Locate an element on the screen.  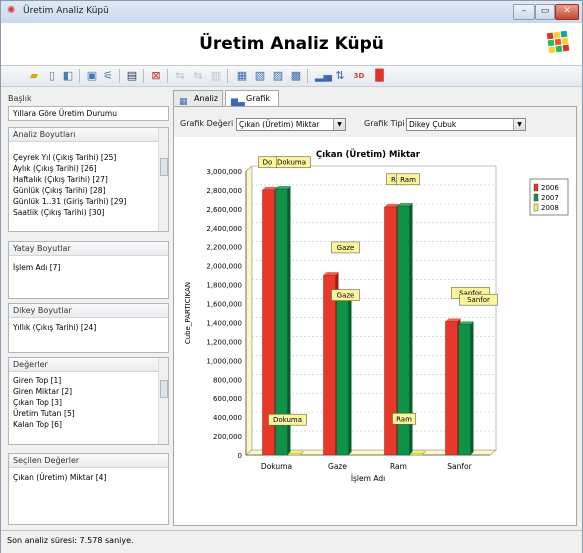
save-icon: ▣ is located at coordinates (92, 76).